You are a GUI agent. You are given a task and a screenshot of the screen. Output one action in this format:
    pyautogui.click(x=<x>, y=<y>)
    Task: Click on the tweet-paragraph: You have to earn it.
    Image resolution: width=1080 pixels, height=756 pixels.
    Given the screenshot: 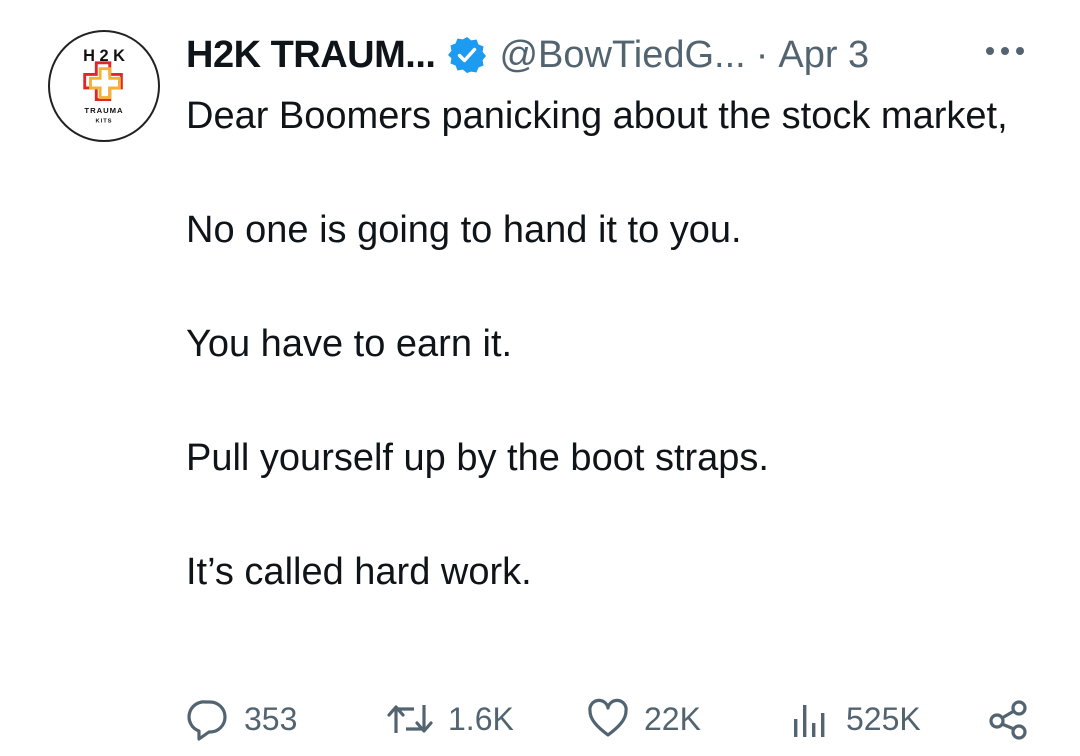 What is the action you would take?
    pyautogui.click(x=349, y=344)
    